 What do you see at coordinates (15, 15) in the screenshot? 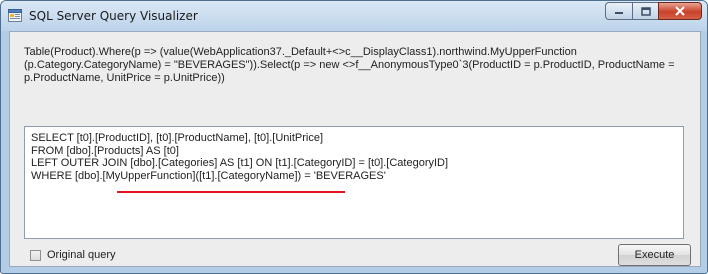
I see `app-window-icon` at bounding box center [15, 15].